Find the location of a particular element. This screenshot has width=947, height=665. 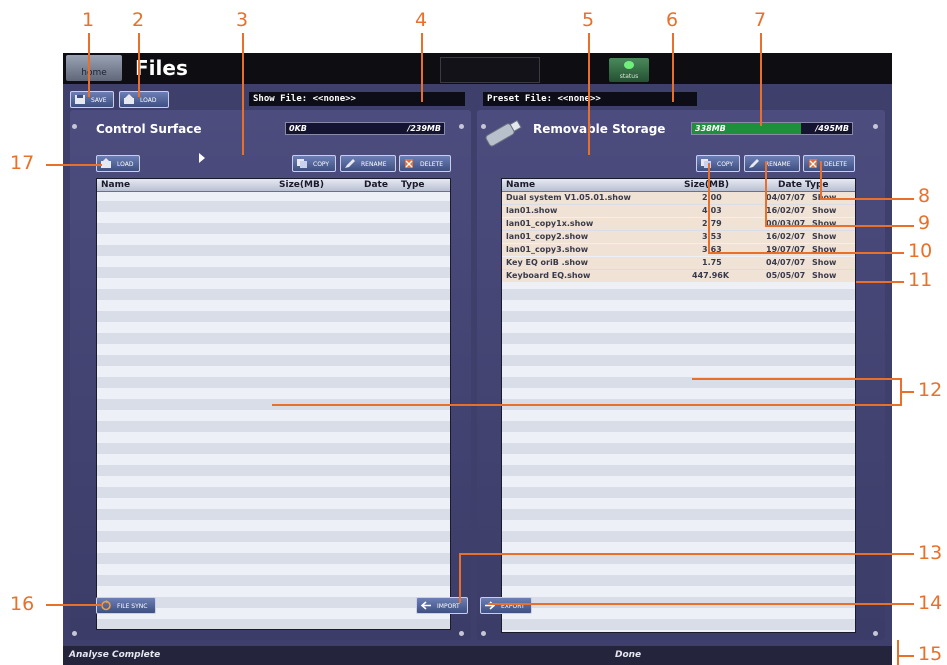

status-left-text: Analyse Complete is located at coordinates (115, 655).